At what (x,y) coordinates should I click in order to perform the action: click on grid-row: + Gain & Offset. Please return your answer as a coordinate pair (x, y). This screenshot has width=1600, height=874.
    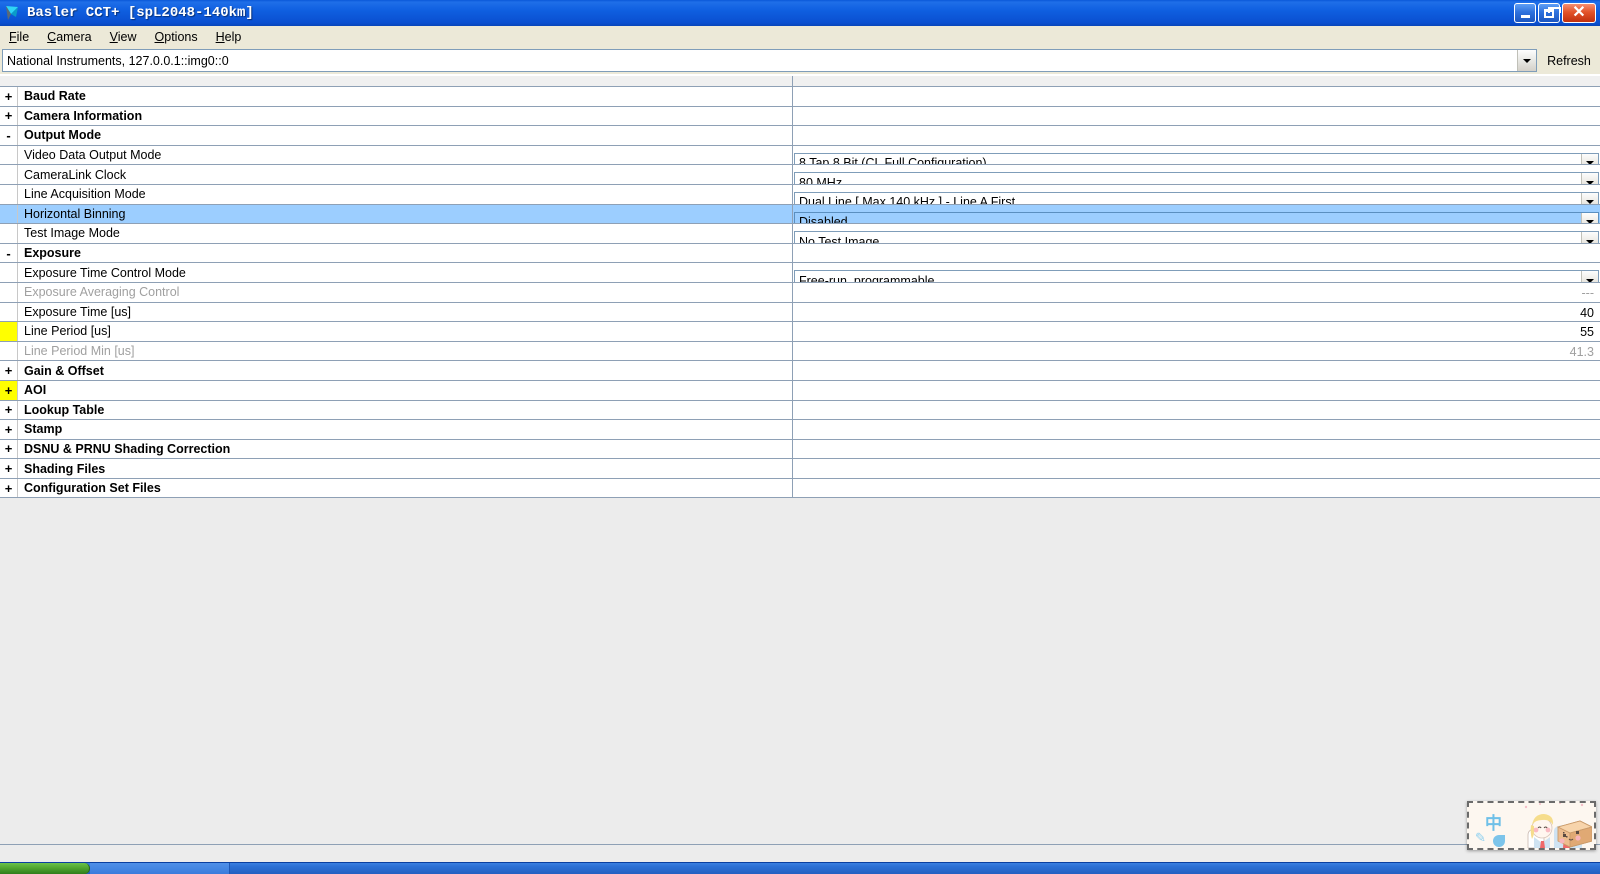
    Looking at the image, I should click on (800, 371).